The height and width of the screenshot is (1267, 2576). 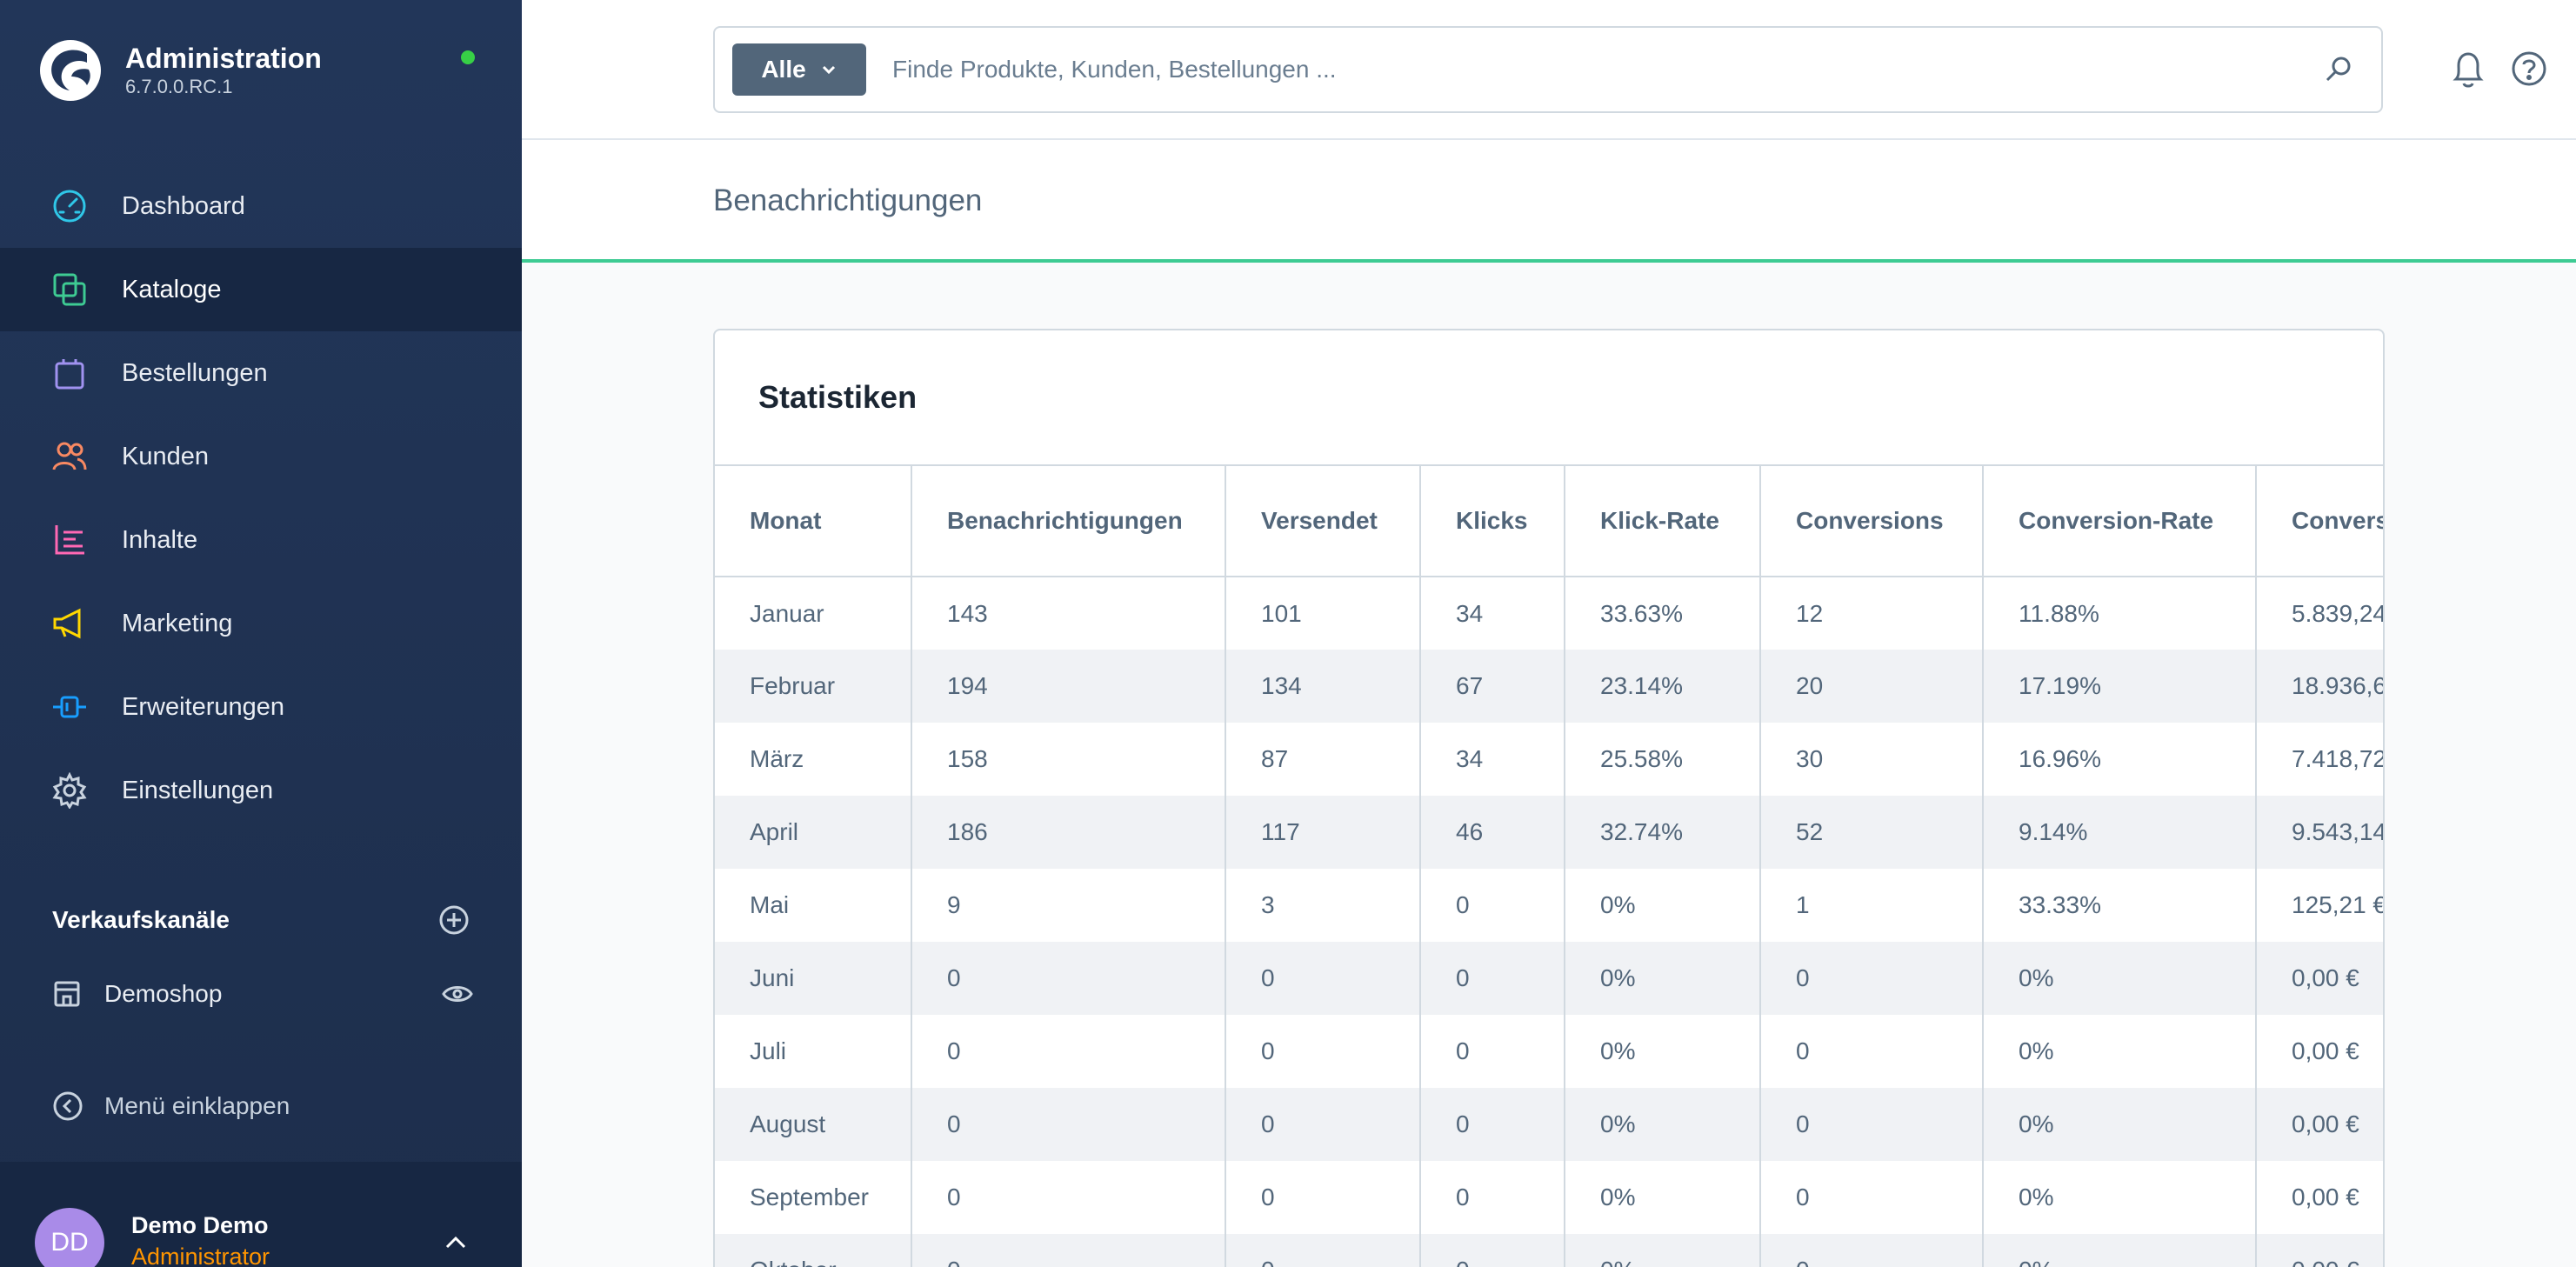 What do you see at coordinates (2120, 759) in the screenshot?
I see `table-cell: 16.96%` at bounding box center [2120, 759].